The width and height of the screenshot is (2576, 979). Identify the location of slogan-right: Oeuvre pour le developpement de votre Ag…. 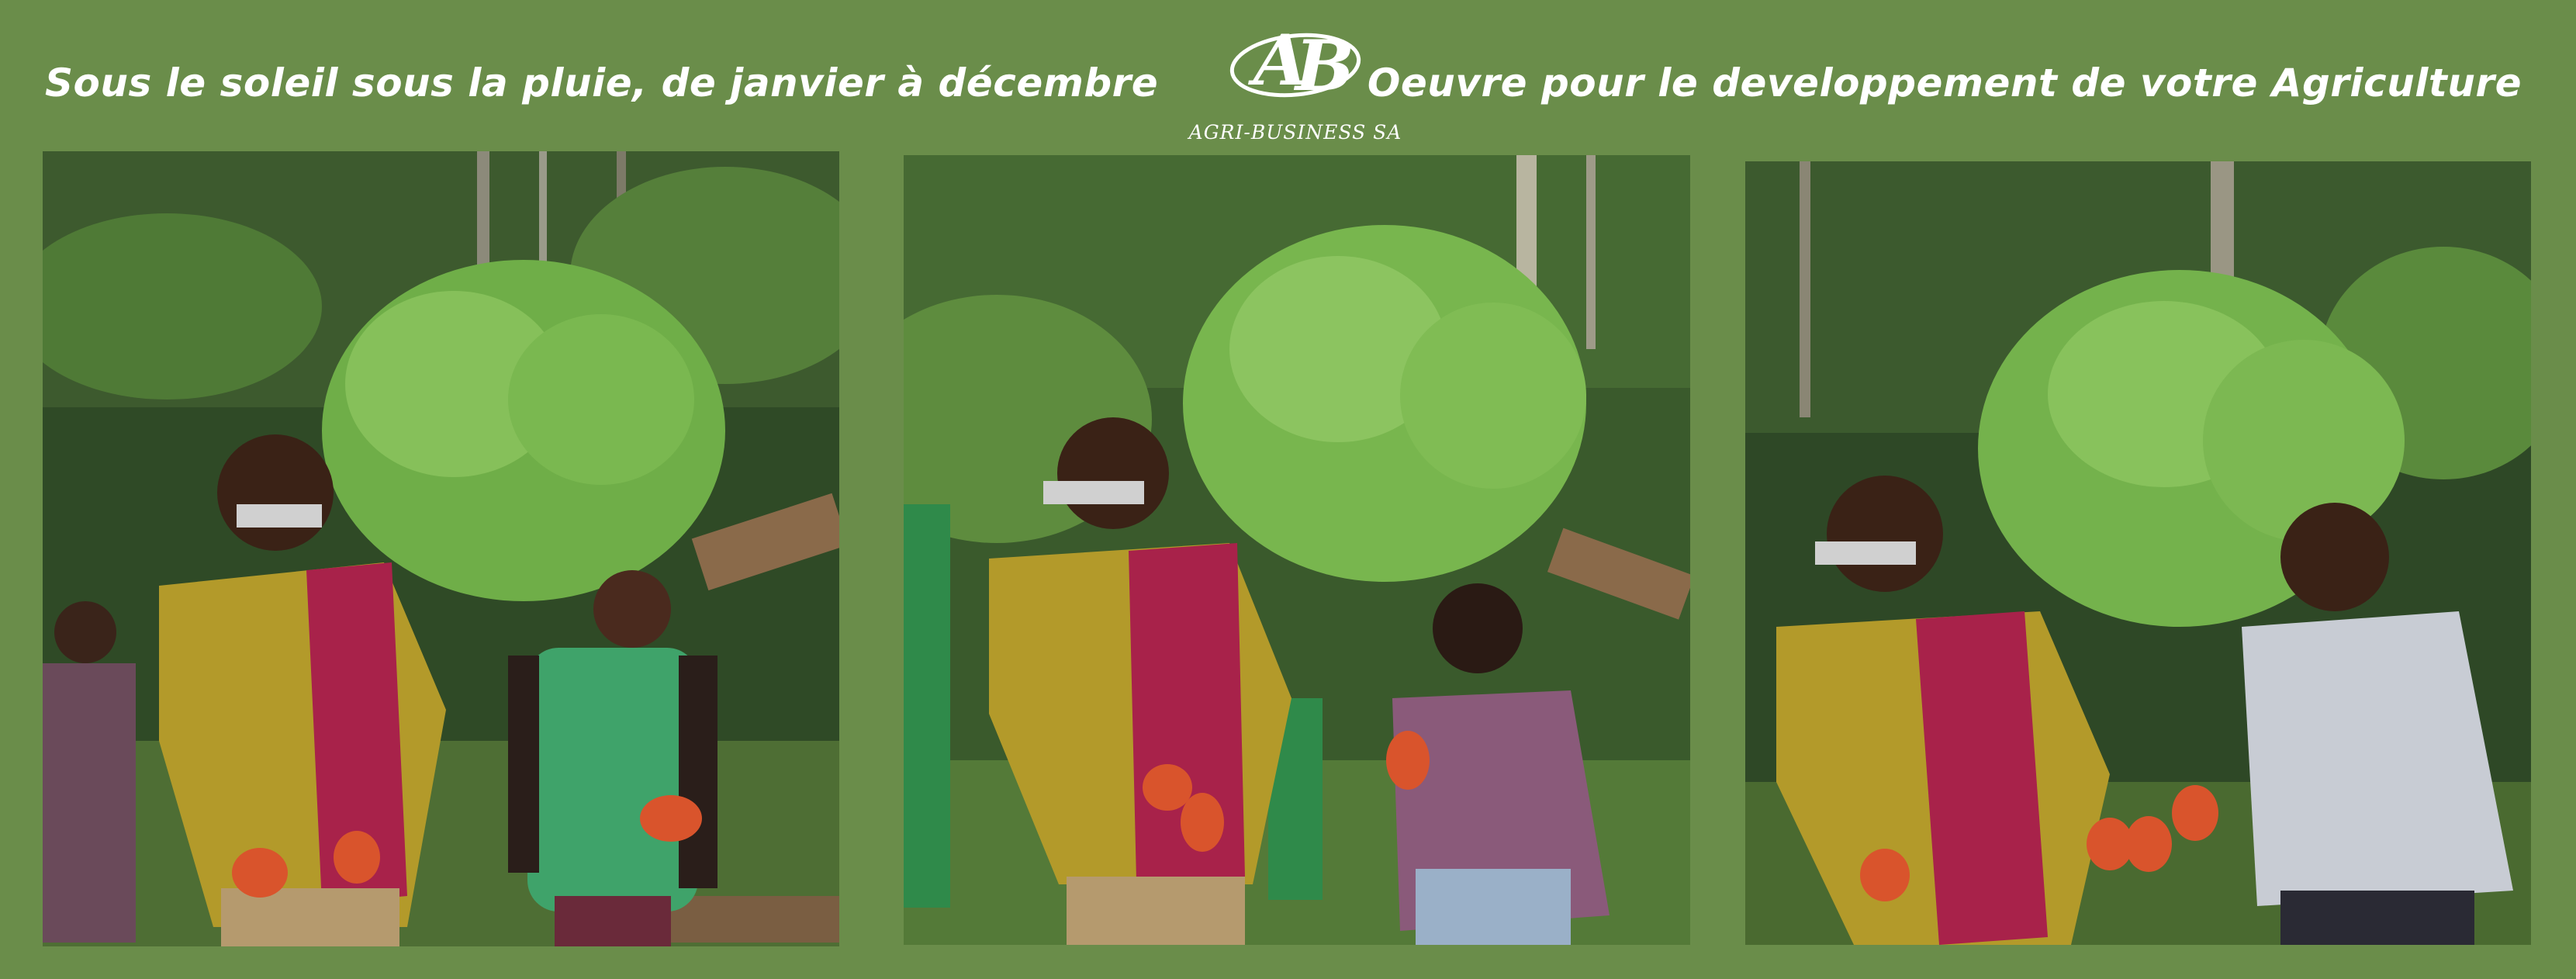
(1944, 84).